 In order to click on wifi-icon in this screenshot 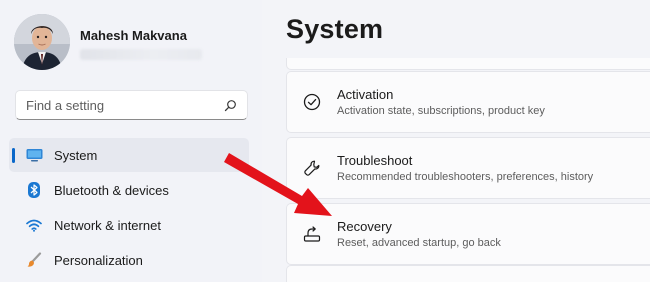, I will do `click(34, 225)`.